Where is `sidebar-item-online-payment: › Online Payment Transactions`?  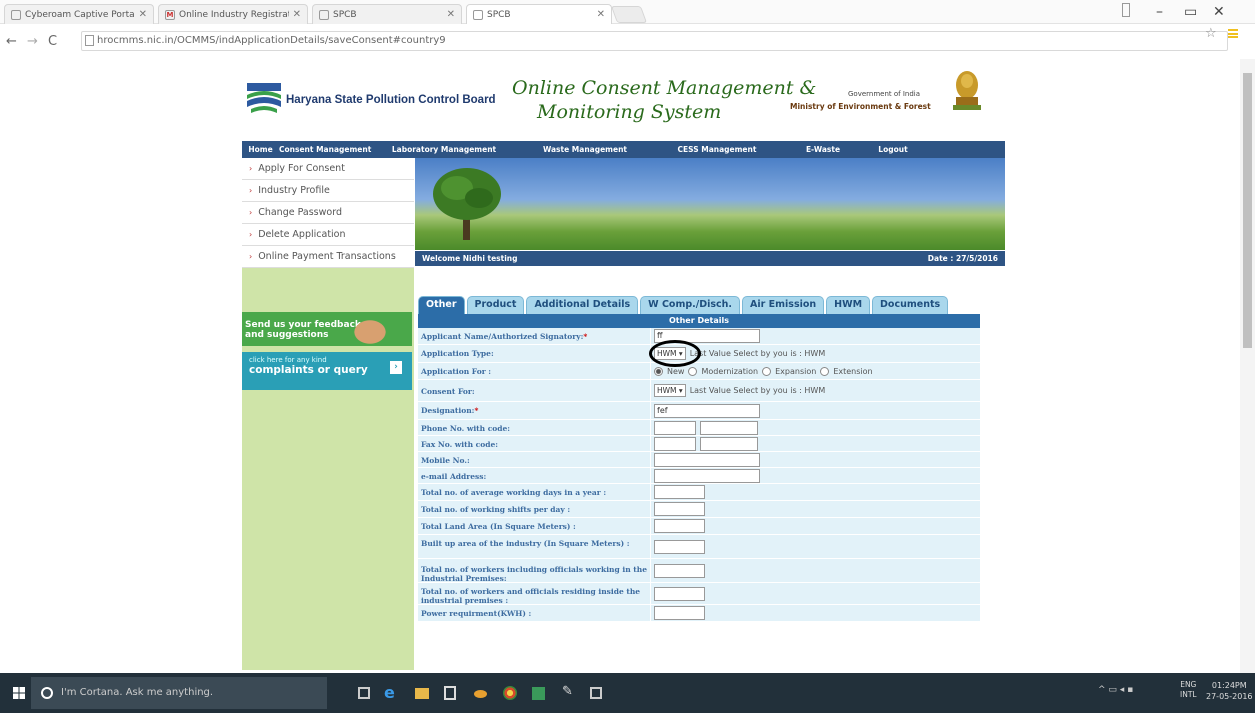
sidebar-item-online-payment: › Online Payment Transactions is located at coordinates (328, 257).